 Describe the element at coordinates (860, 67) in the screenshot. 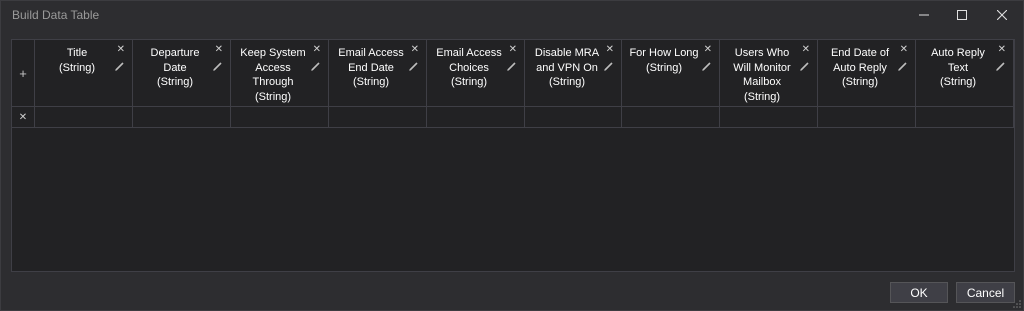

I see `column-header-label: End Date of Auto Reply (String)` at that location.